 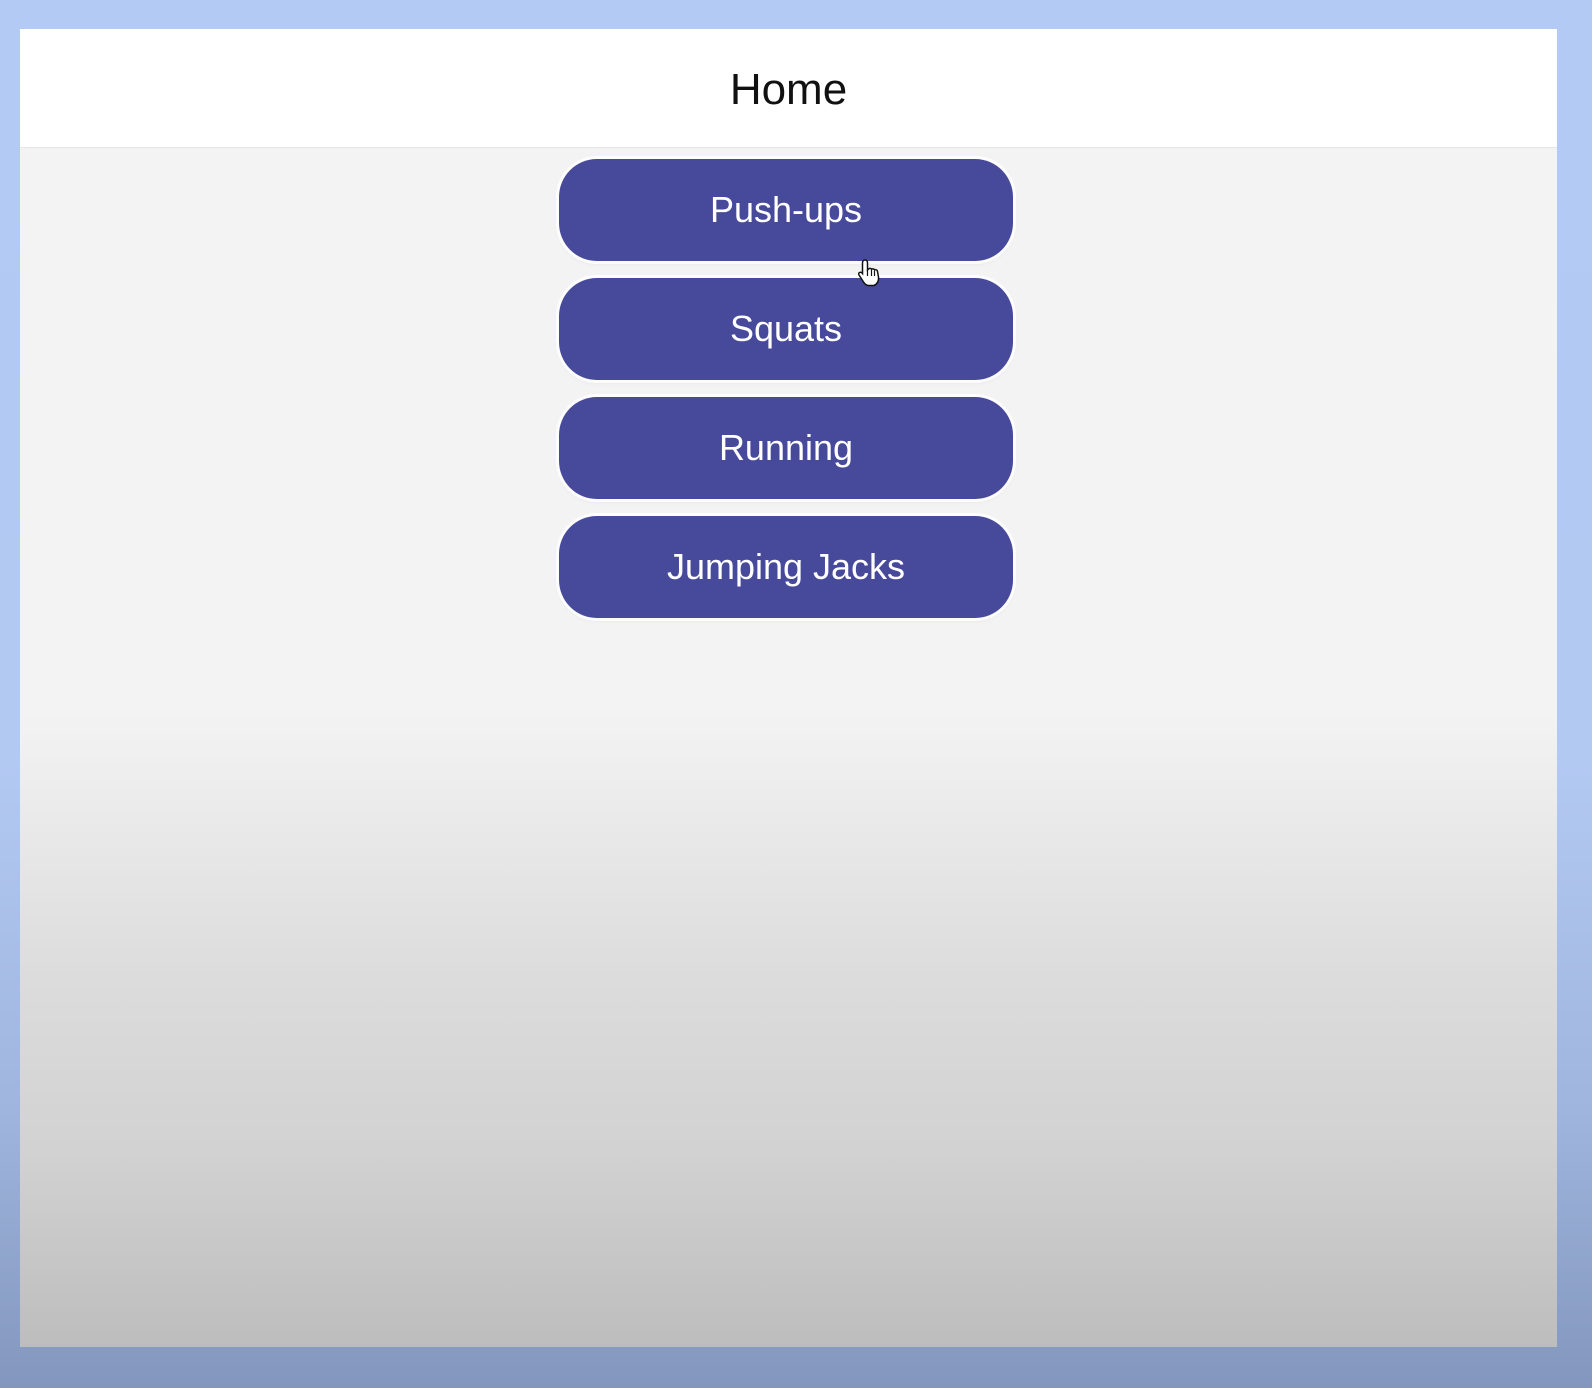 What do you see at coordinates (786, 329) in the screenshot?
I see `squats-button: Squats` at bounding box center [786, 329].